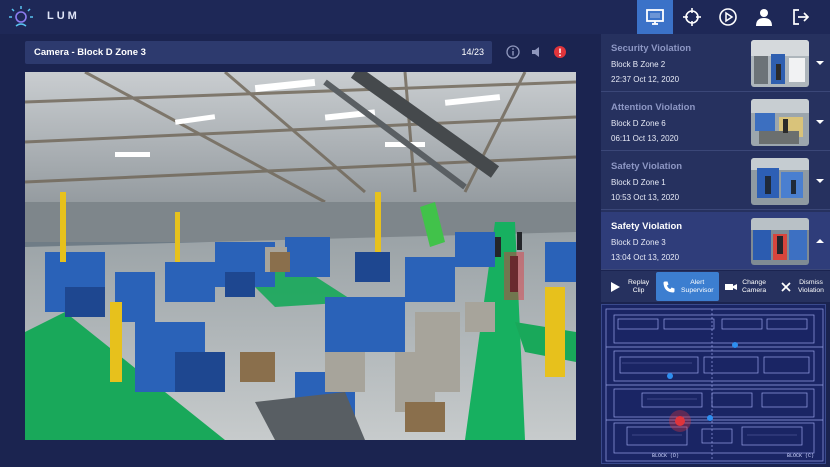  I want to click on camera-title: Camera - Block D Zone 3, so click(90, 52).